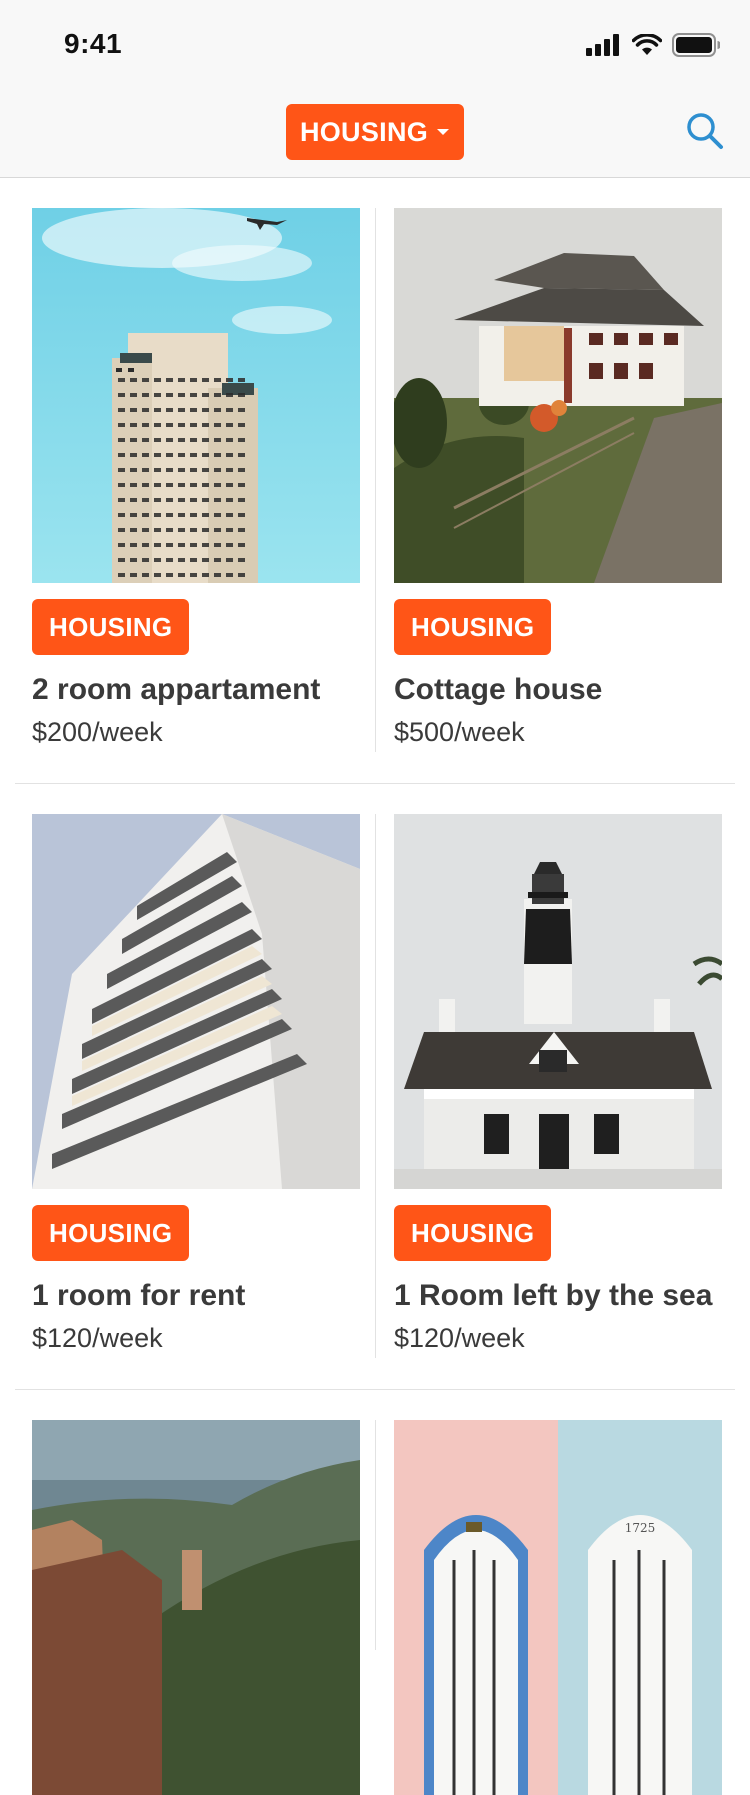  I want to click on category-dropdown: HOUSING, so click(375, 132).